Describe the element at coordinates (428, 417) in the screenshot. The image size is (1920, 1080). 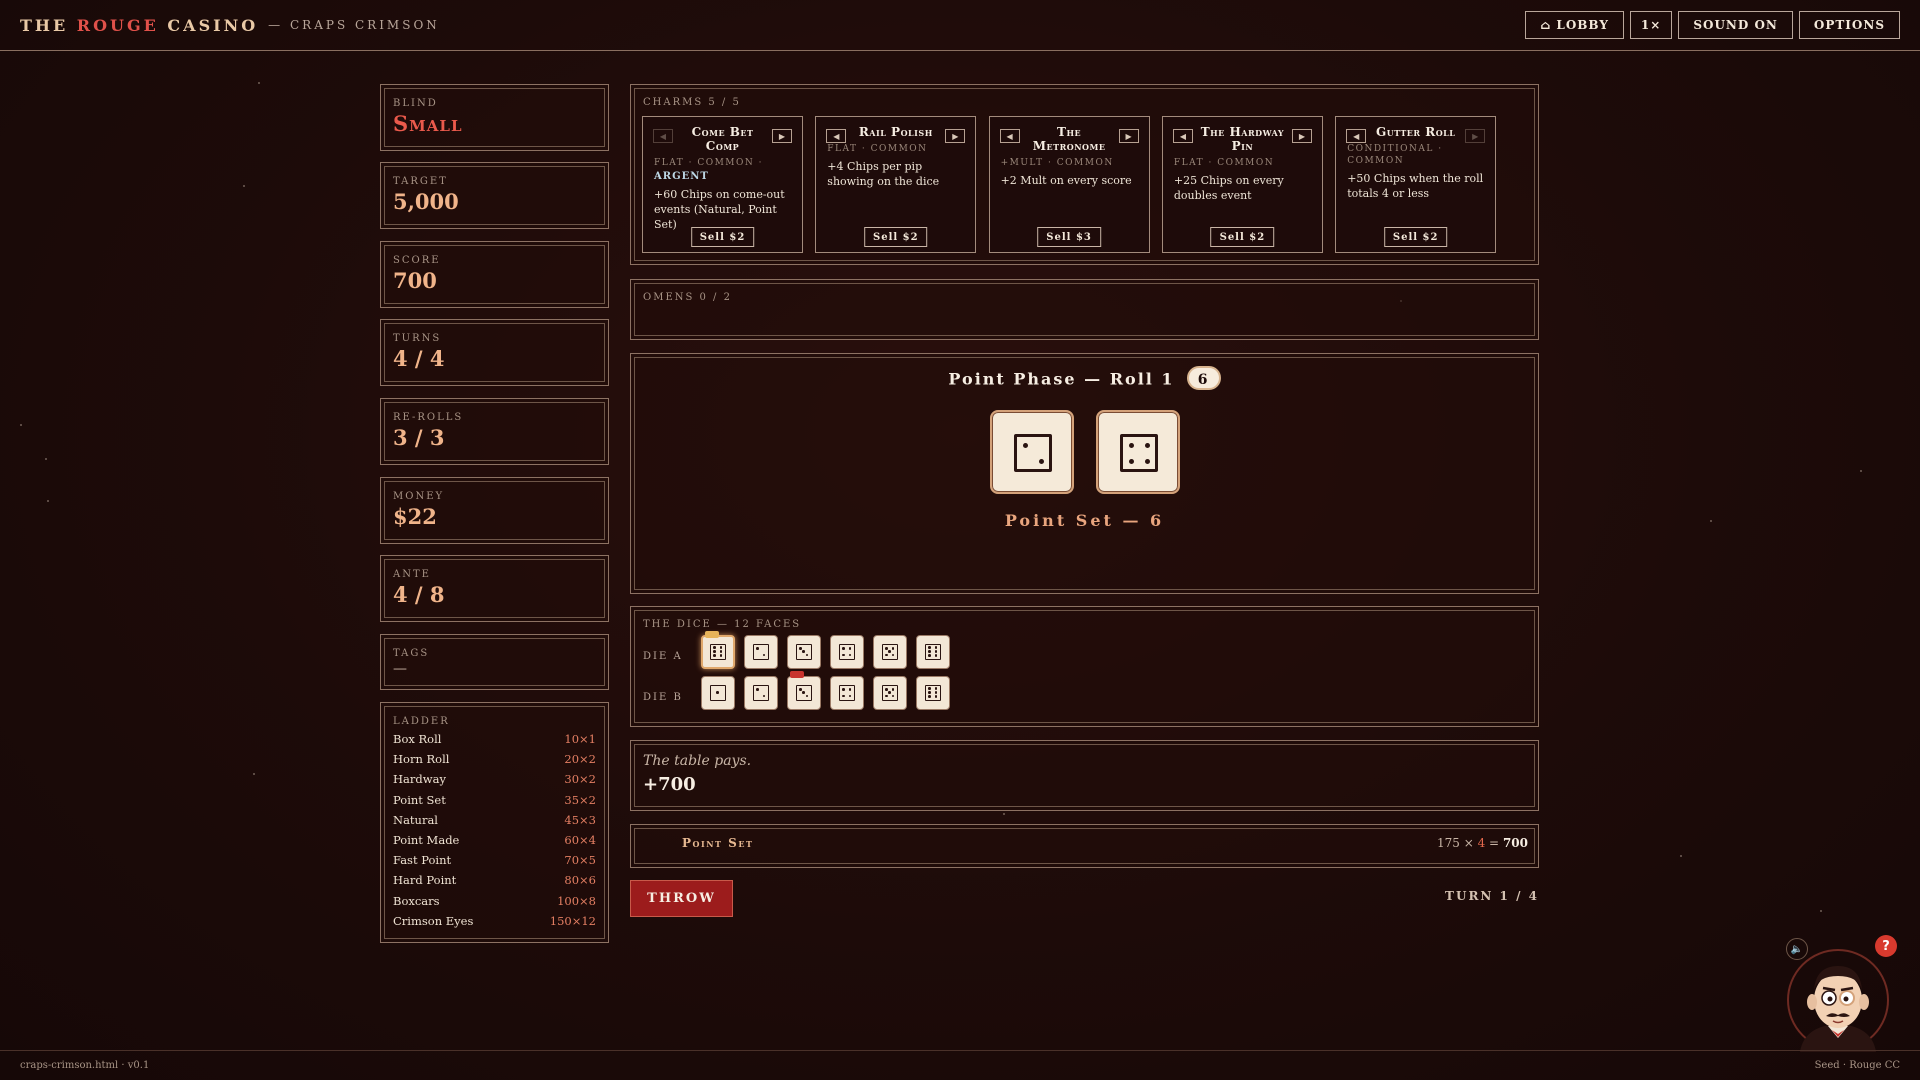
I see `rerolls-label: Re-Rolls` at that location.